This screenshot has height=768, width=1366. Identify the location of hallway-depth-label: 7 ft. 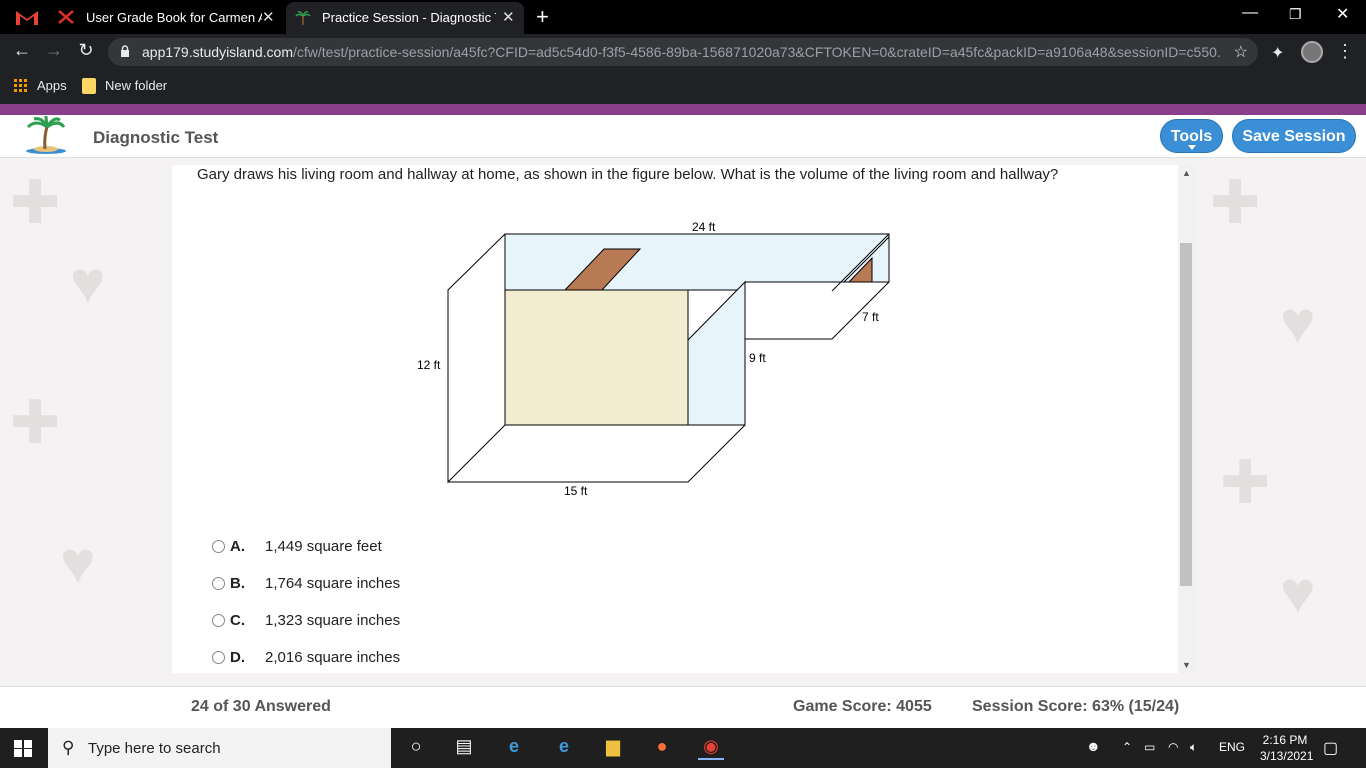
(870, 317).